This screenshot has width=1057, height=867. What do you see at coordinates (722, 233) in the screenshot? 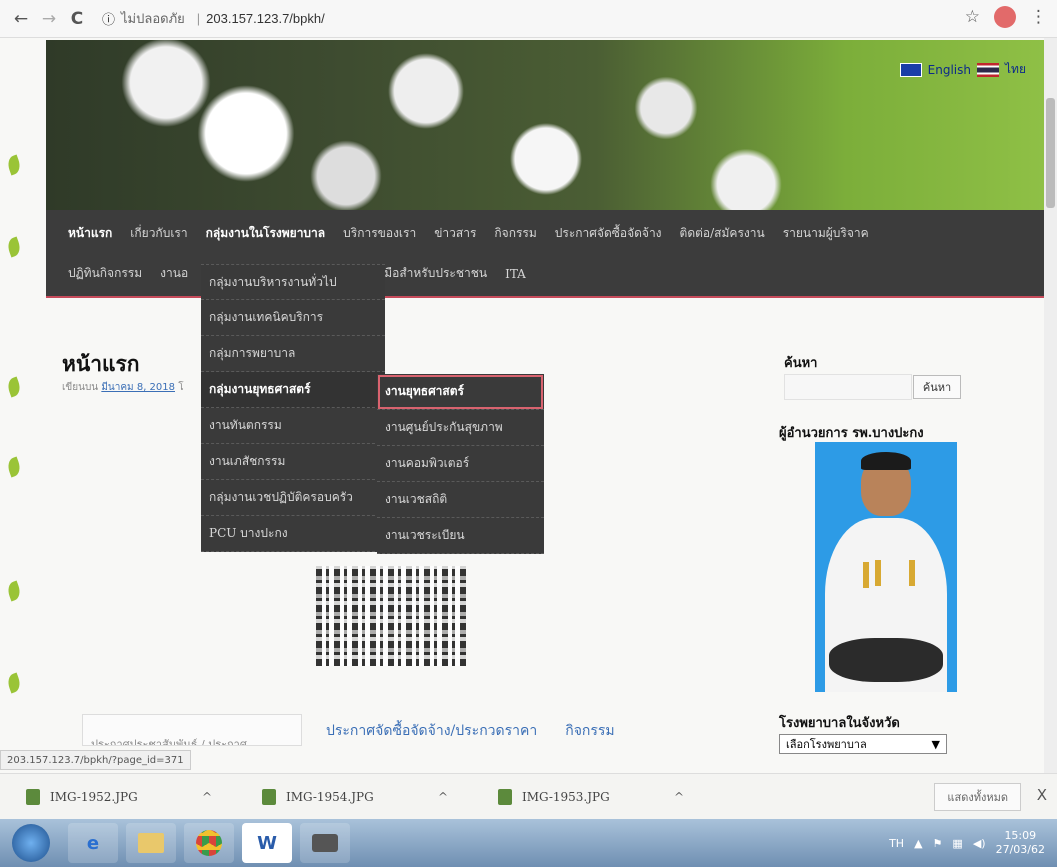
I see `nav-contact: ติดต่อ/สมัครงาน` at bounding box center [722, 233].